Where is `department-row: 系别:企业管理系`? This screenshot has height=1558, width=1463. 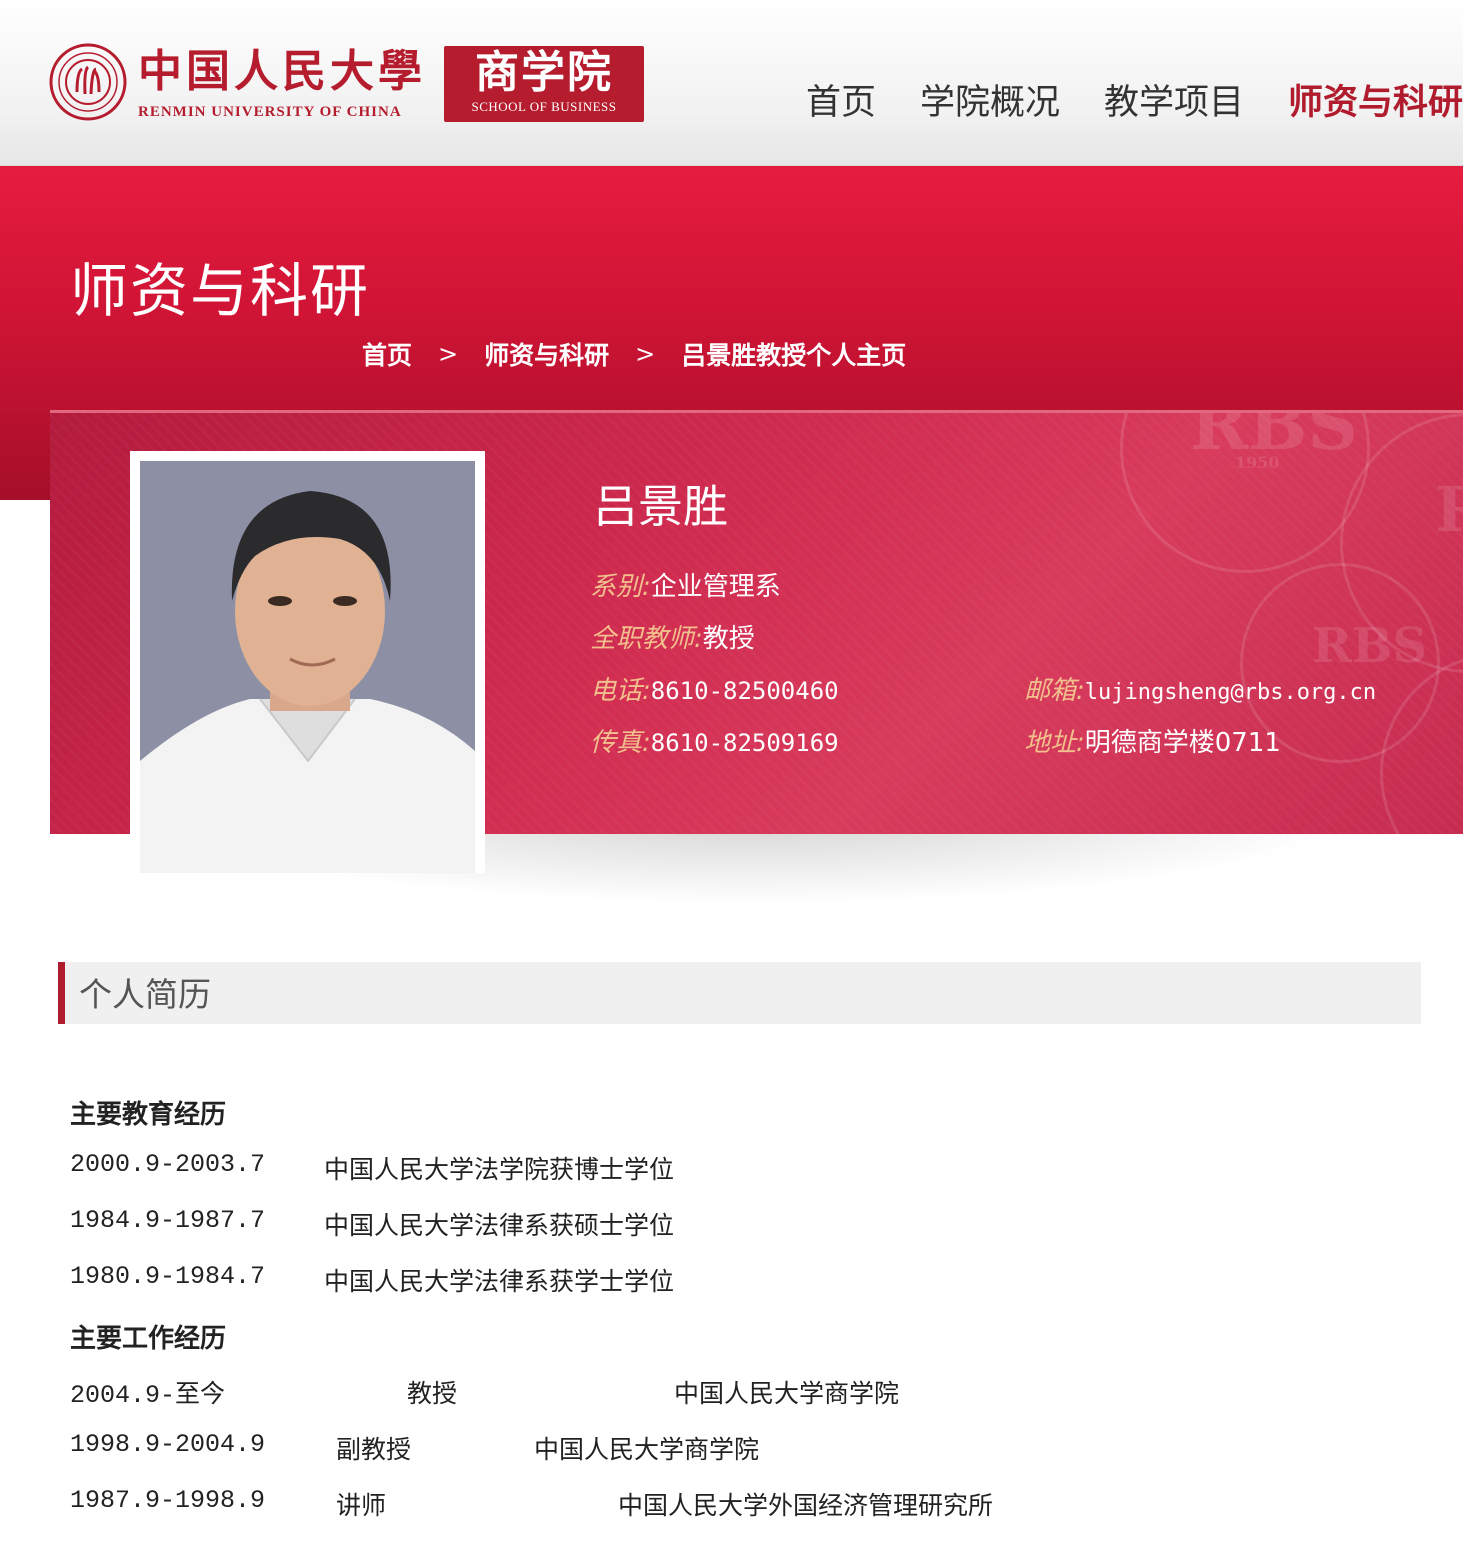 department-row: 系别:企业管理系 is located at coordinates (685, 584).